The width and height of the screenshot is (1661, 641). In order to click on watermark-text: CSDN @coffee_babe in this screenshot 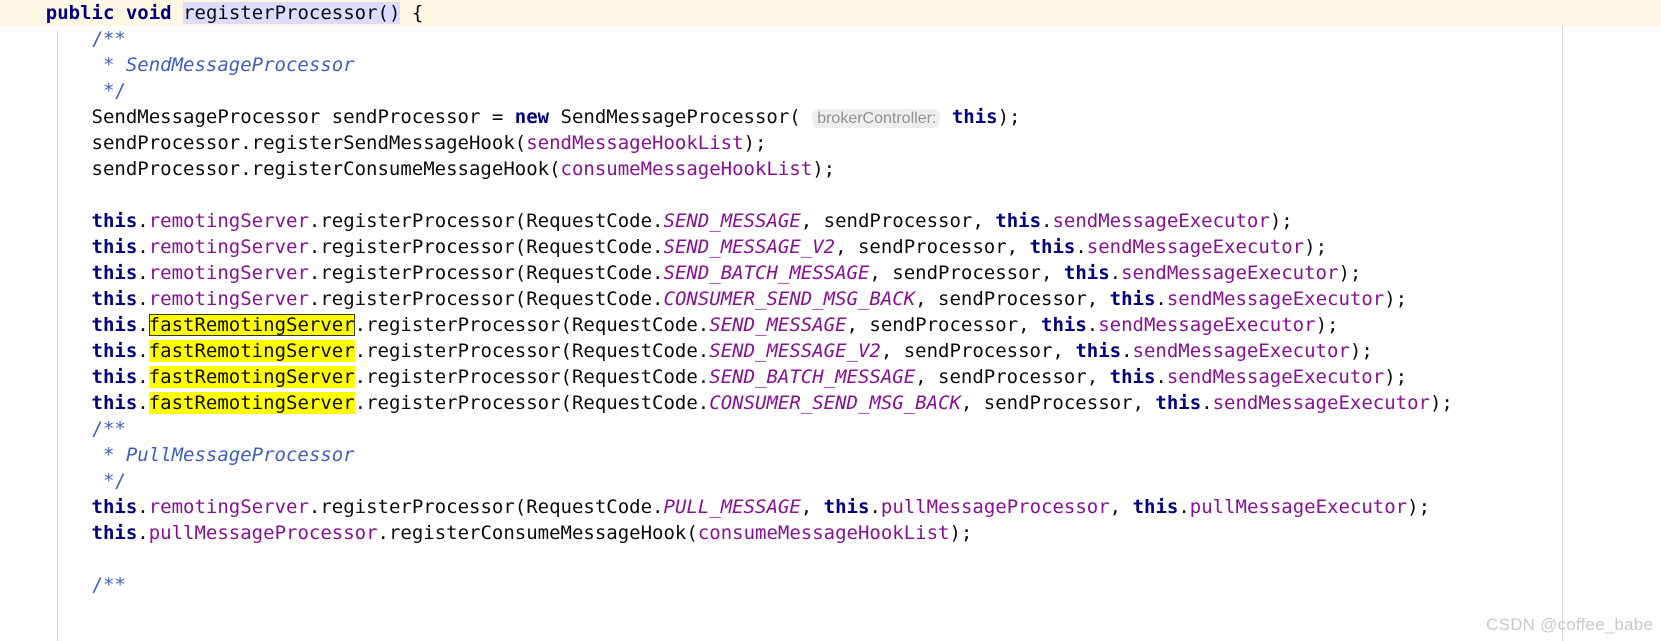, I will do `click(1569, 624)`.